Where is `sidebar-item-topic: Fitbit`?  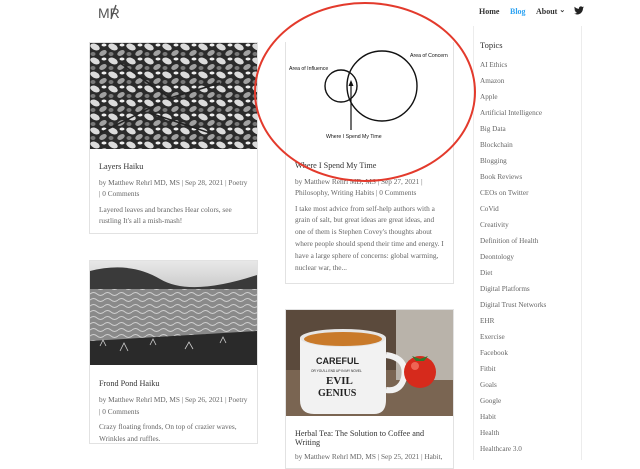
sidebar-item-topic: Fitbit is located at coordinates (488, 369).